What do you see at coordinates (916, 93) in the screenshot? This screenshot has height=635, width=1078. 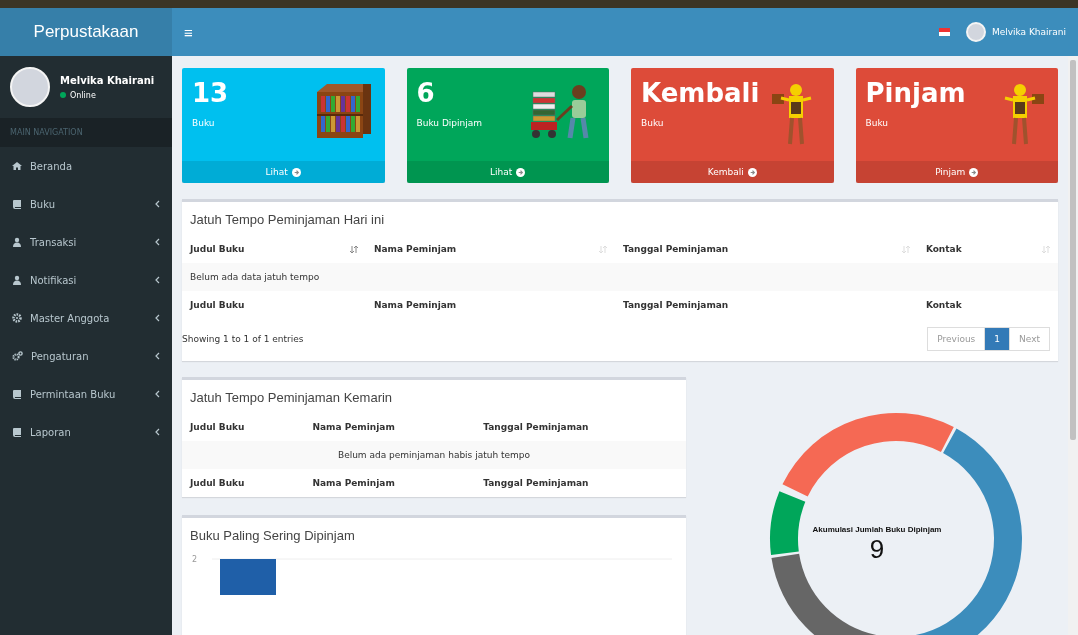 I see `stat-value: Pinjam` at bounding box center [916, 93].